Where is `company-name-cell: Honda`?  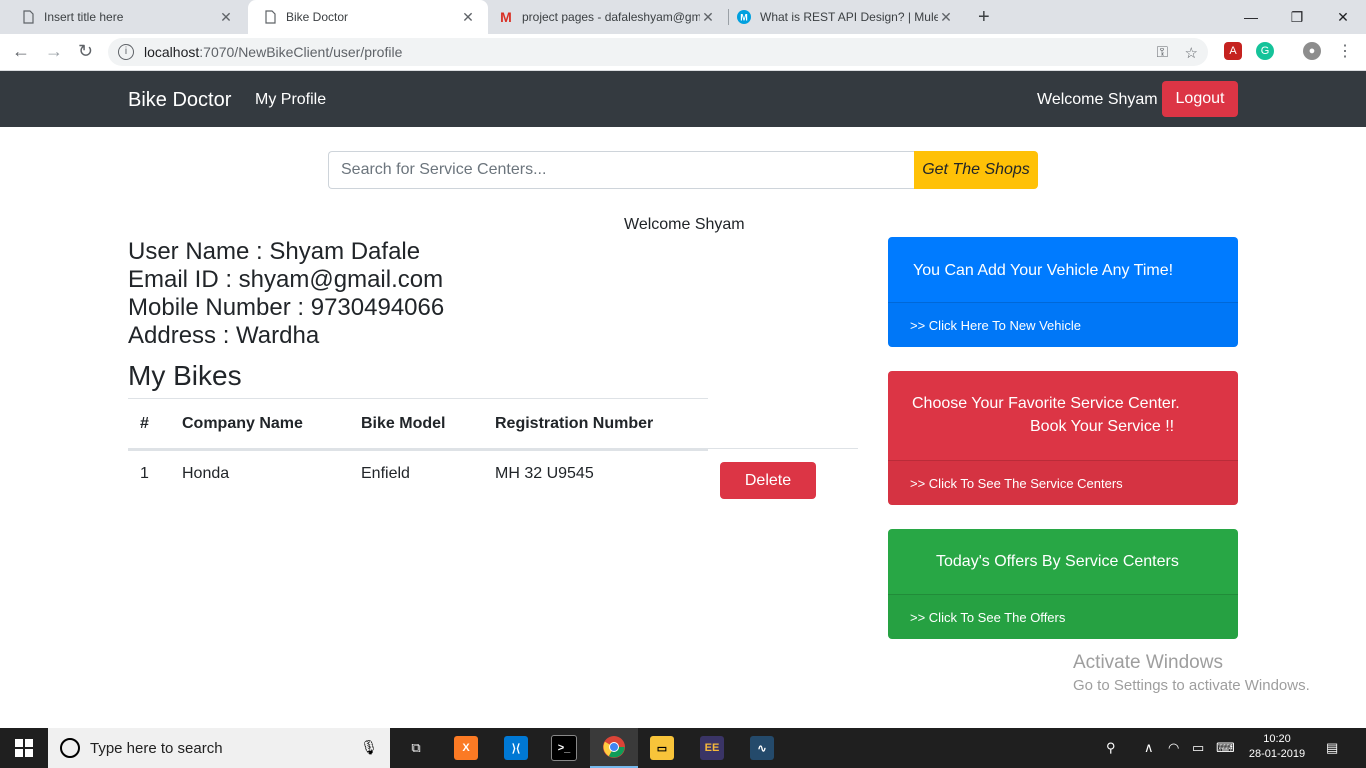 company-name-cell: Honda is located at coordinates (206, 473).